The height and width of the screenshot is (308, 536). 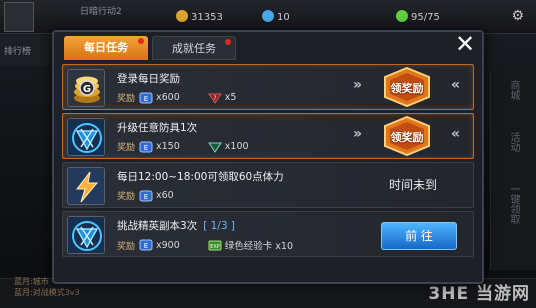 I want to click on player-name: 日暗行动2, so click(x=101, y=12).